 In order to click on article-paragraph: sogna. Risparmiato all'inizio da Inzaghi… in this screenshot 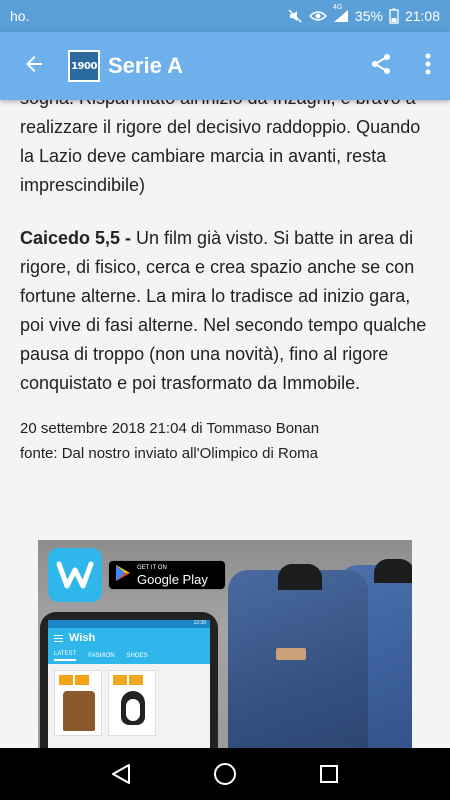, I will do `click(220, 141)`.